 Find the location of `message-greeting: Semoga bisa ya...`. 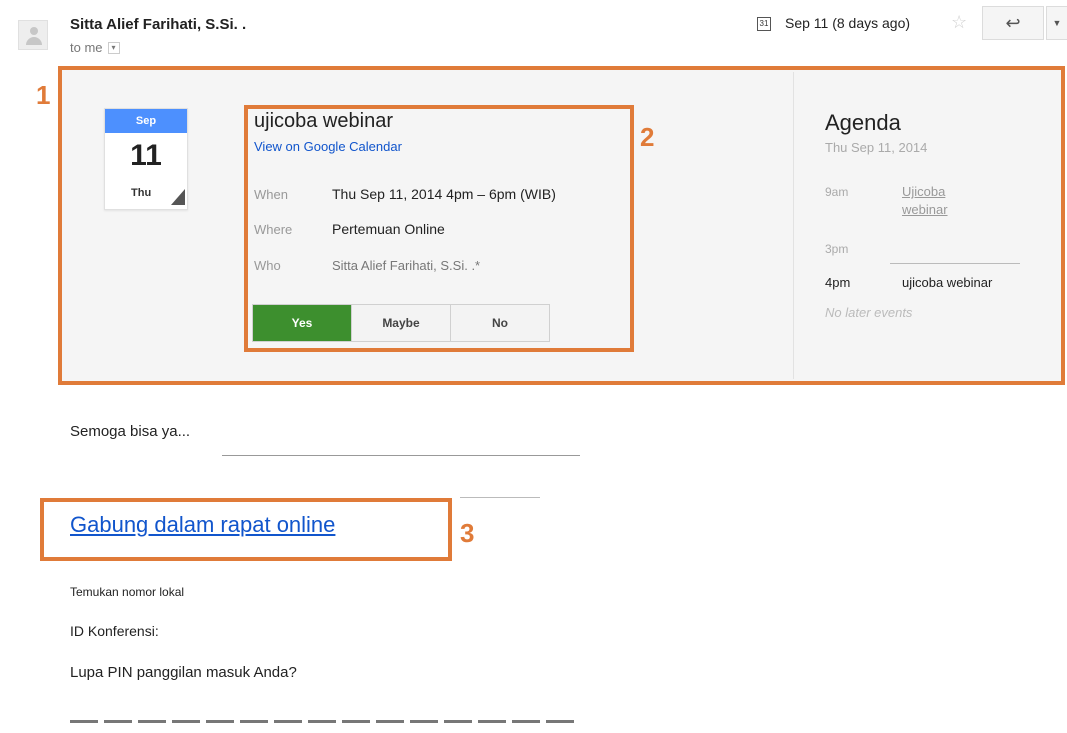

message-greeting: Semoga bisa ya... is located at coordinates (130, 431).